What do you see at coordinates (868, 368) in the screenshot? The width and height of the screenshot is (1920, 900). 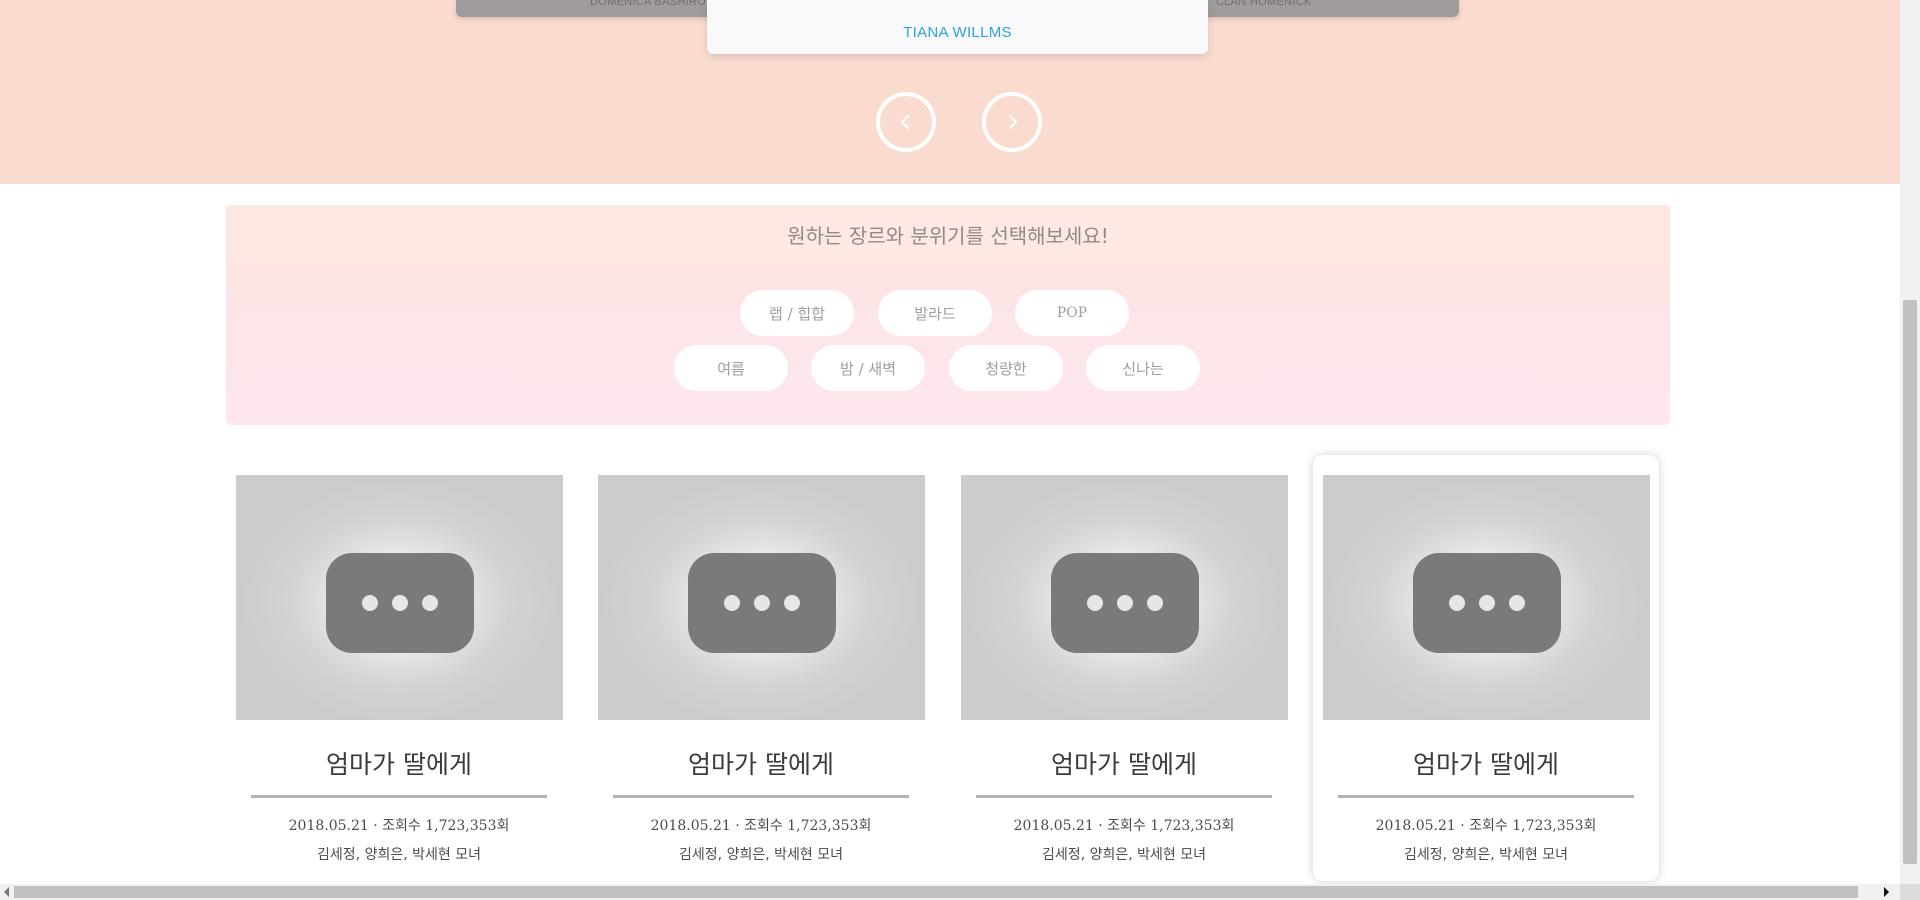 I see `chip-night-dawn: 밤 / 새벽` at bounding box center [868, 368].